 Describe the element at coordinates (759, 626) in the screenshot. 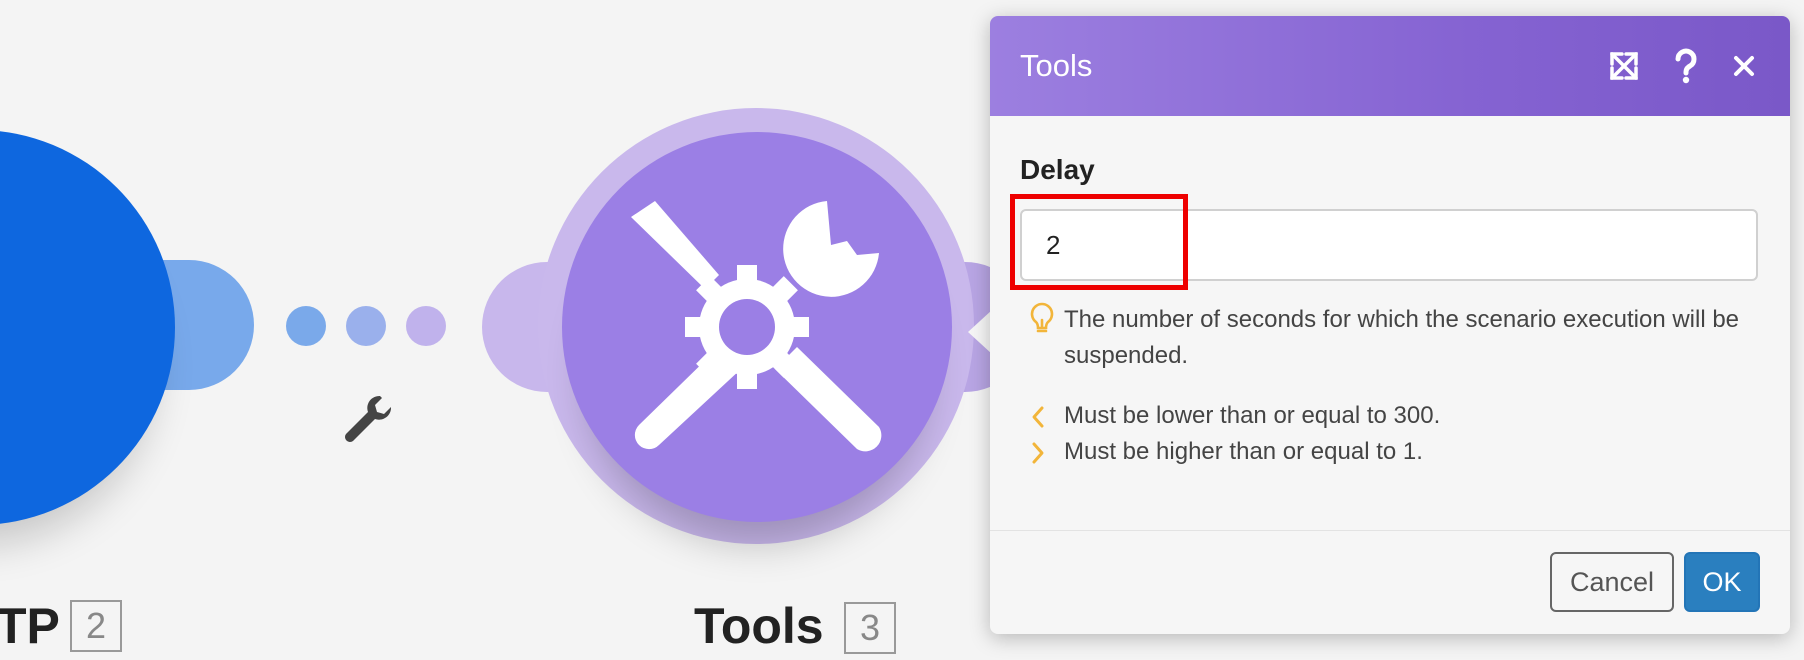

I see `tools-node-label: Tools` at that location.